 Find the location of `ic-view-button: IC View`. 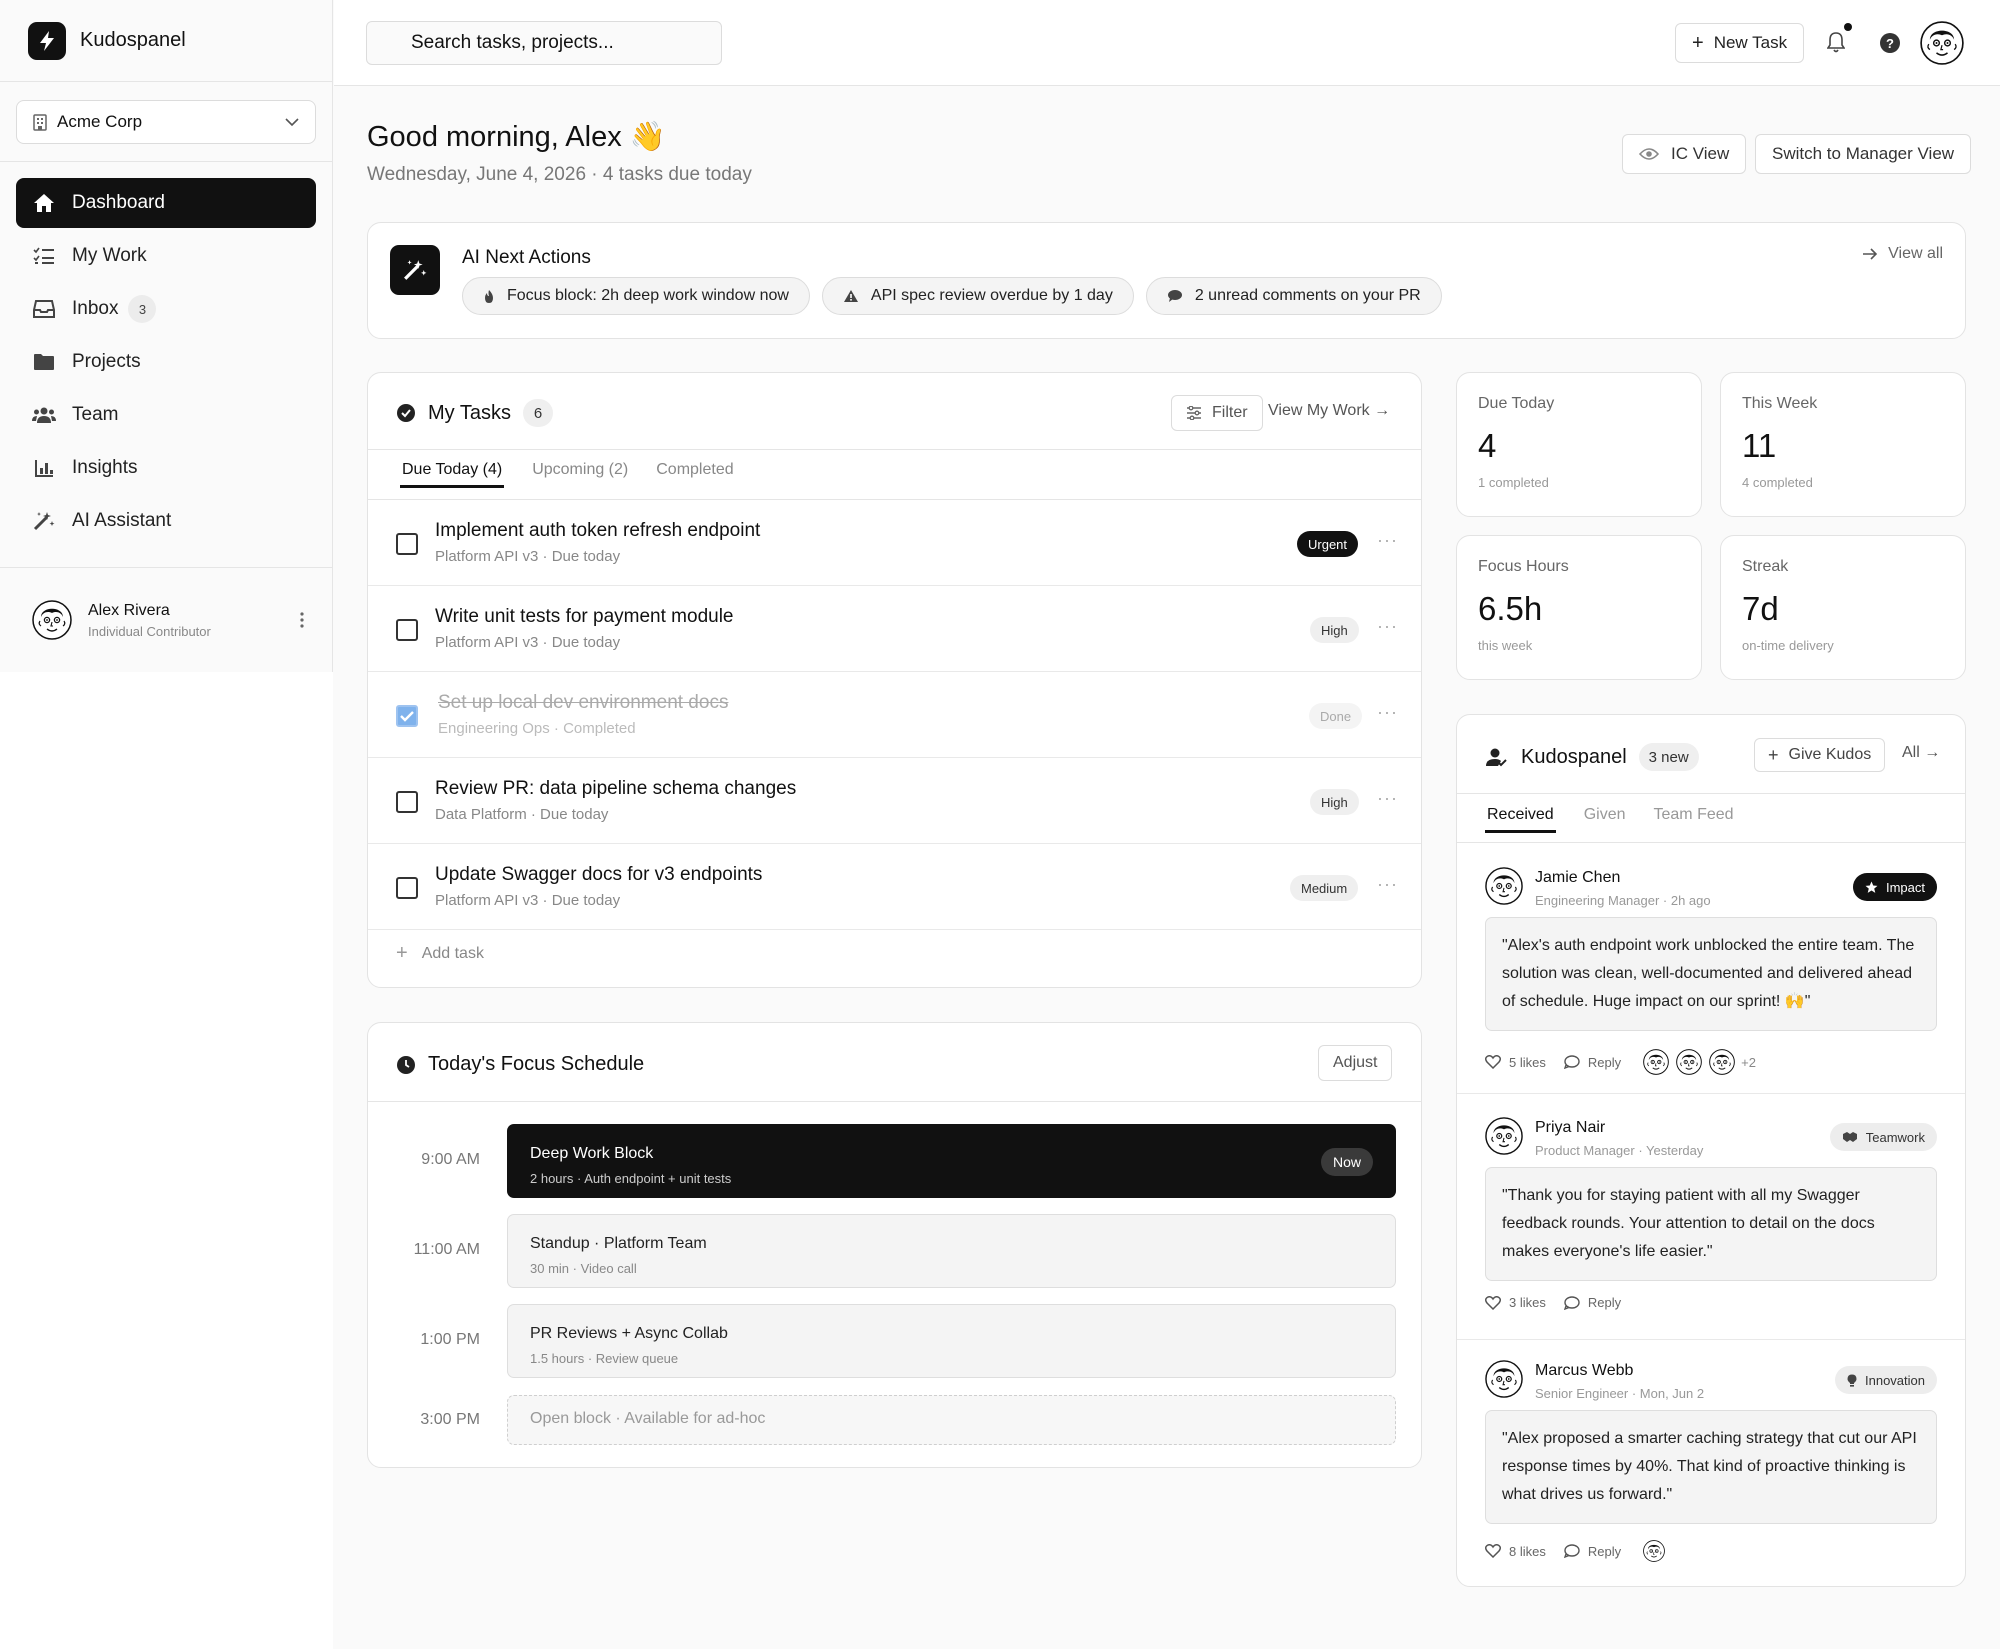

ic-view-button: IC View is located at coordinates (1684, 154).